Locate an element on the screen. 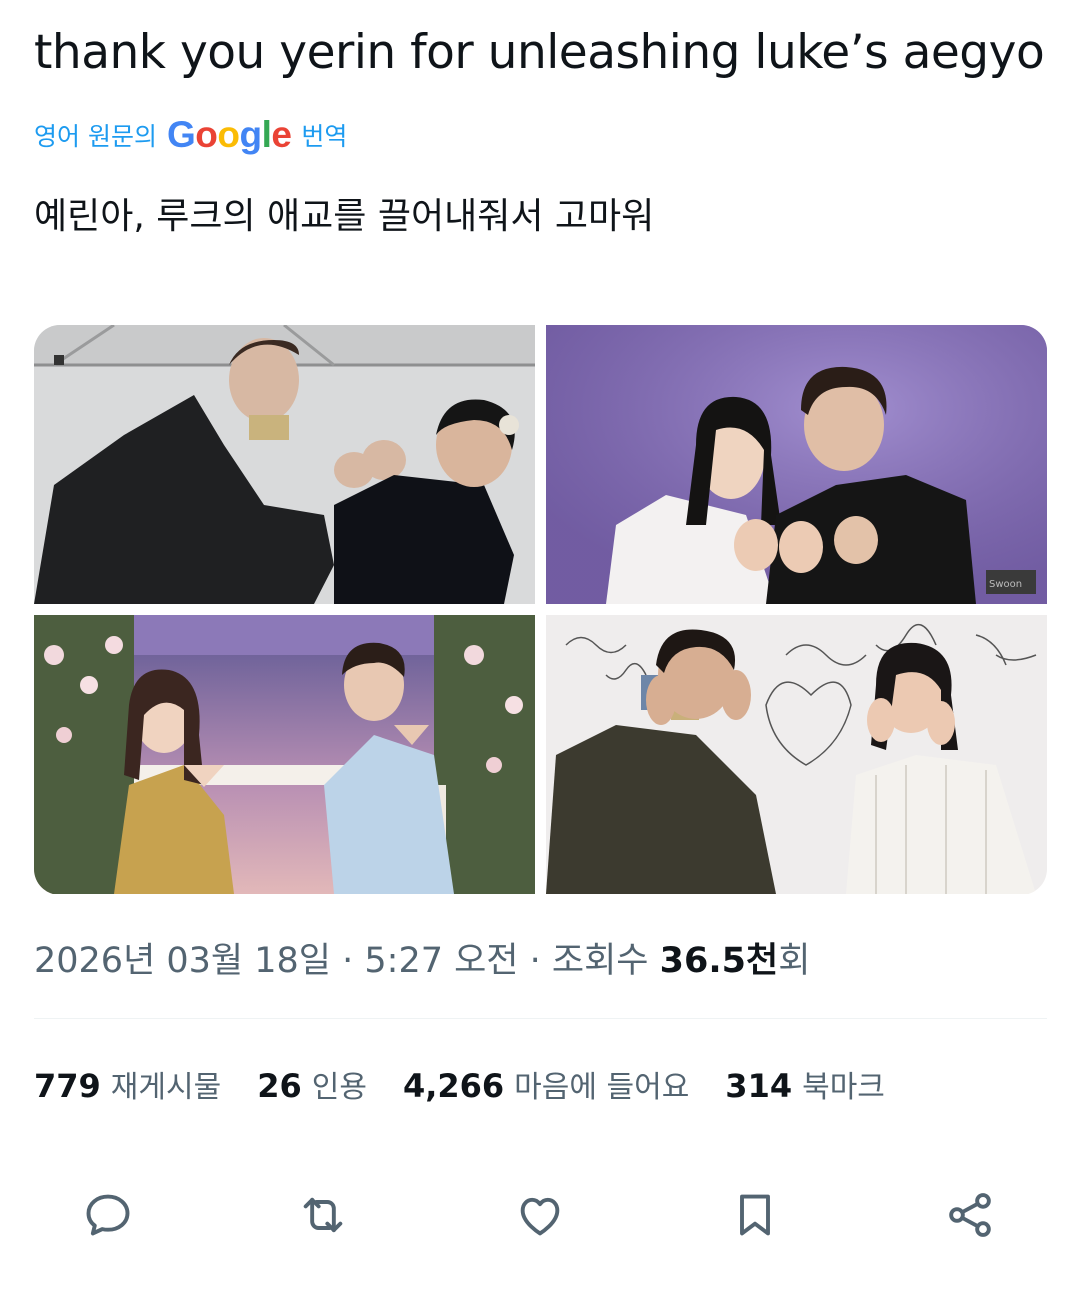 This screenshot has width=1080, height=1308. tweet-time: 5:27 오전 is located at coordinates (441, 961).